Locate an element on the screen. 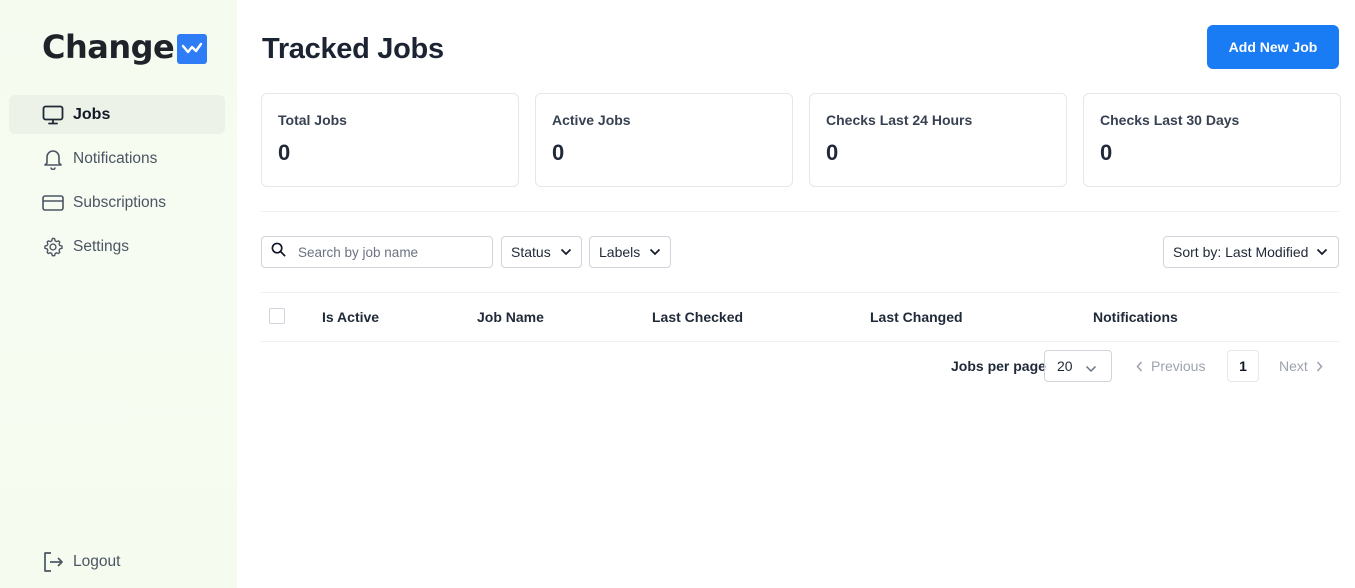  status-filter-label: Status is located at coordinates (531, 252).